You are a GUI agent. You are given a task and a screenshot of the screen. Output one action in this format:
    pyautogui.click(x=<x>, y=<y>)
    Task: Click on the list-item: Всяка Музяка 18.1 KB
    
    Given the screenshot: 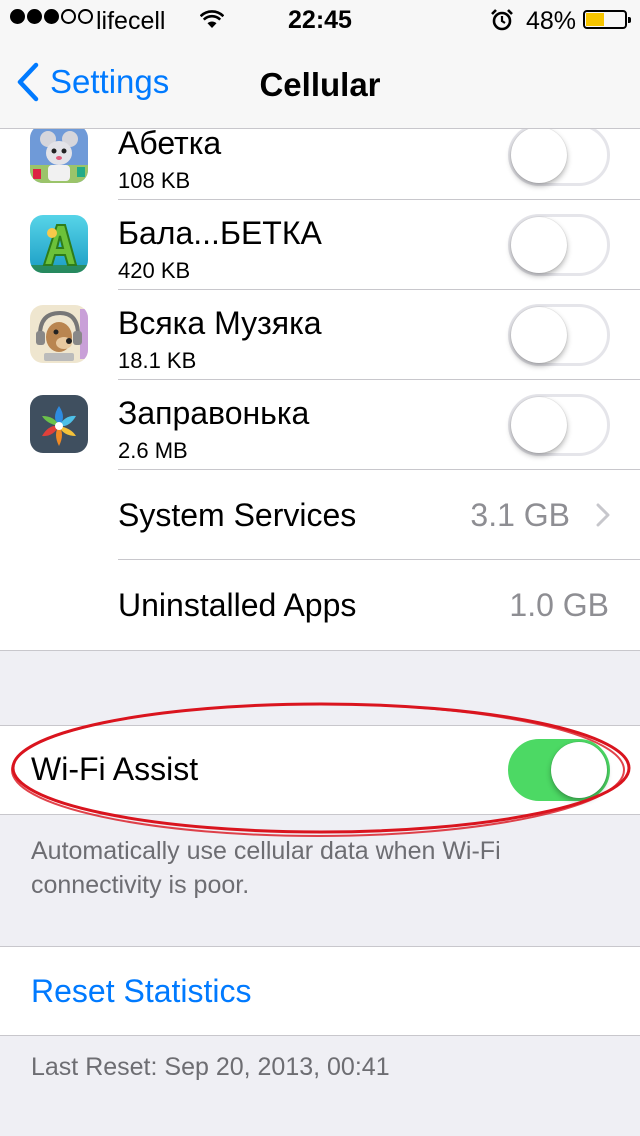 What is the action you would take?
    pyautogui.click(x=320, y=335)
    